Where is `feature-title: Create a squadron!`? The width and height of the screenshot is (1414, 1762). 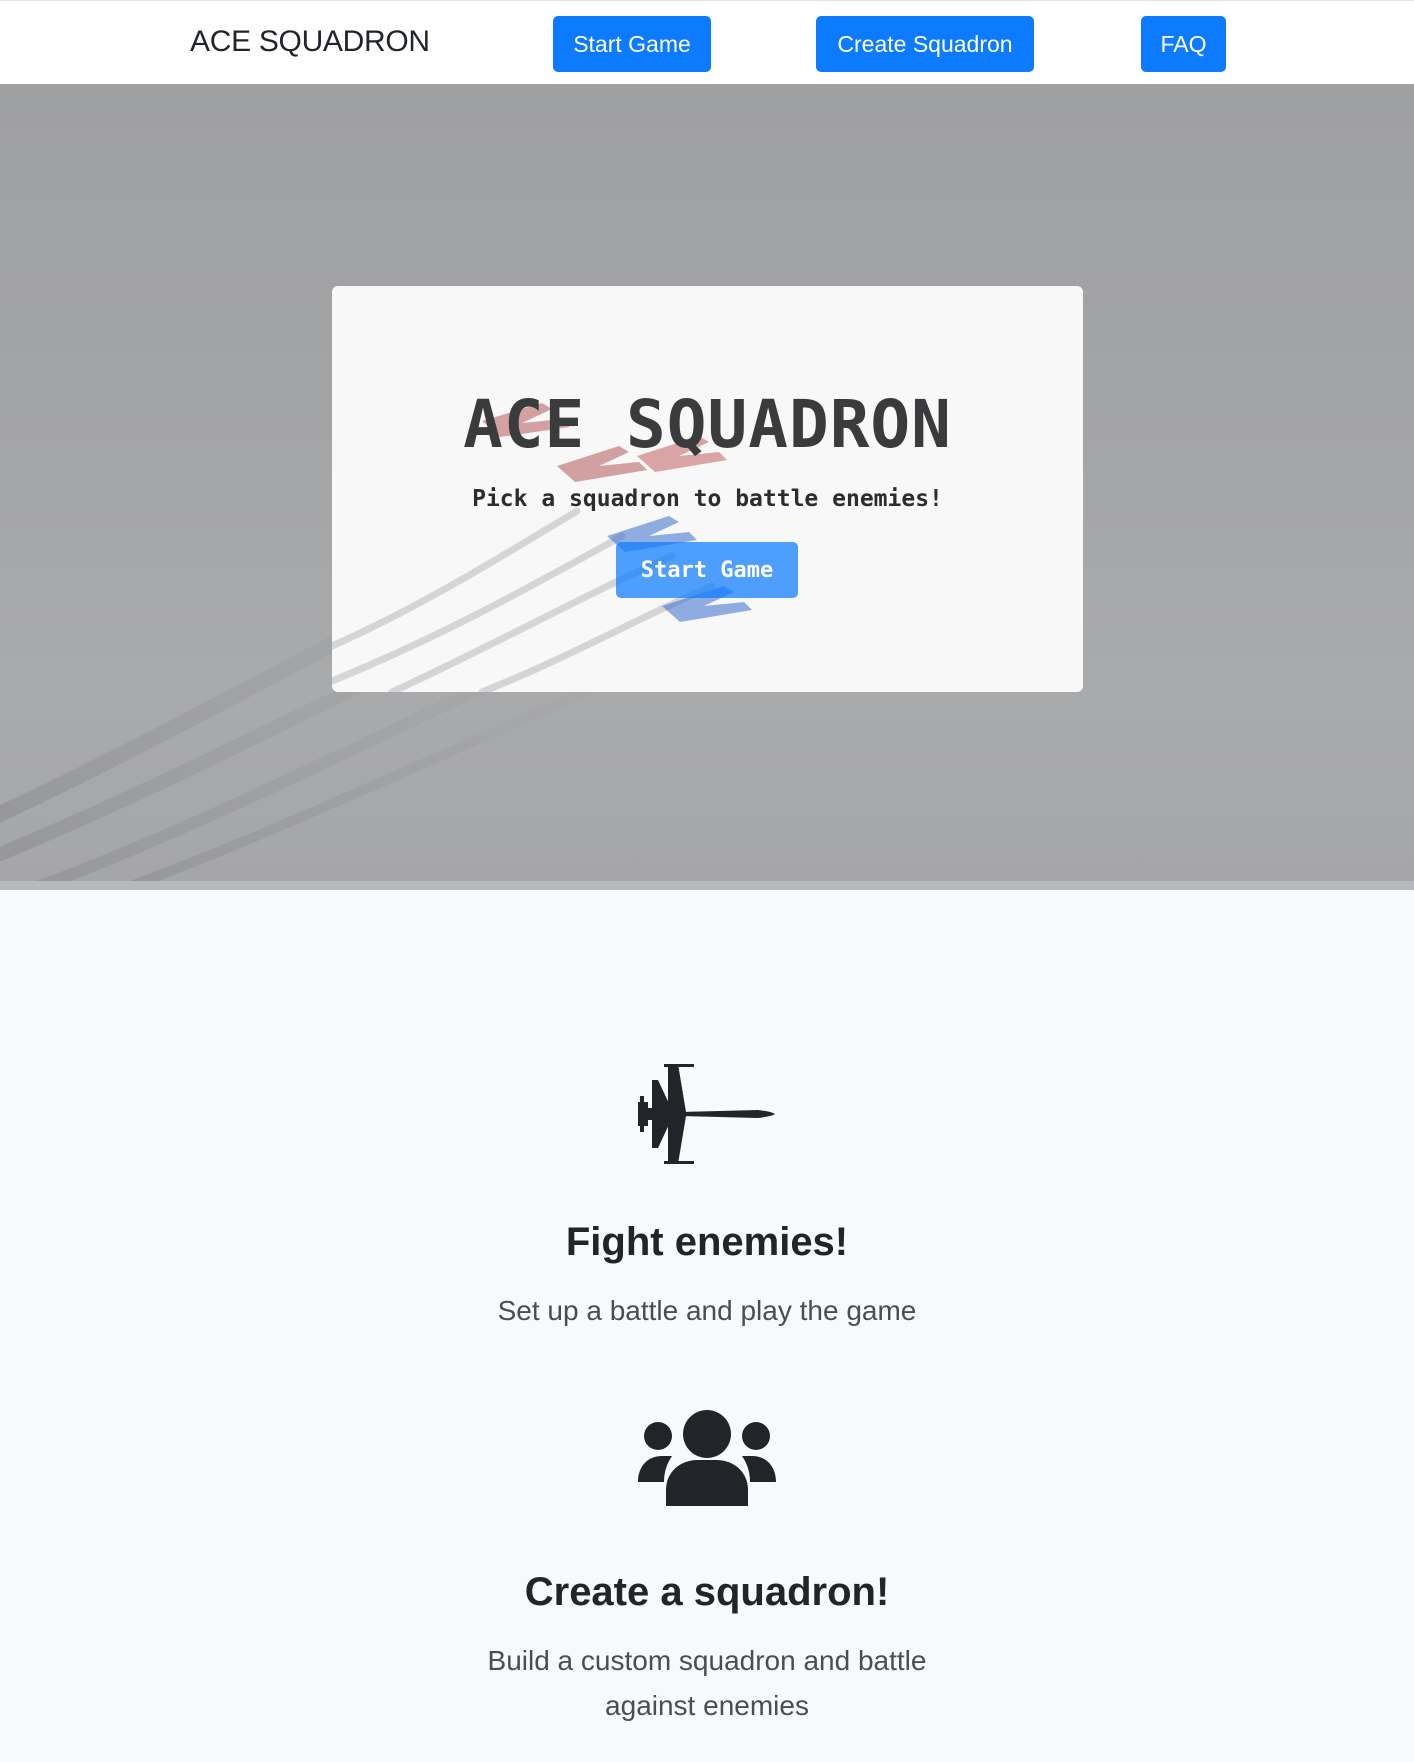
feature-title: Create a squadron! is located at coordinates (707, 1592).